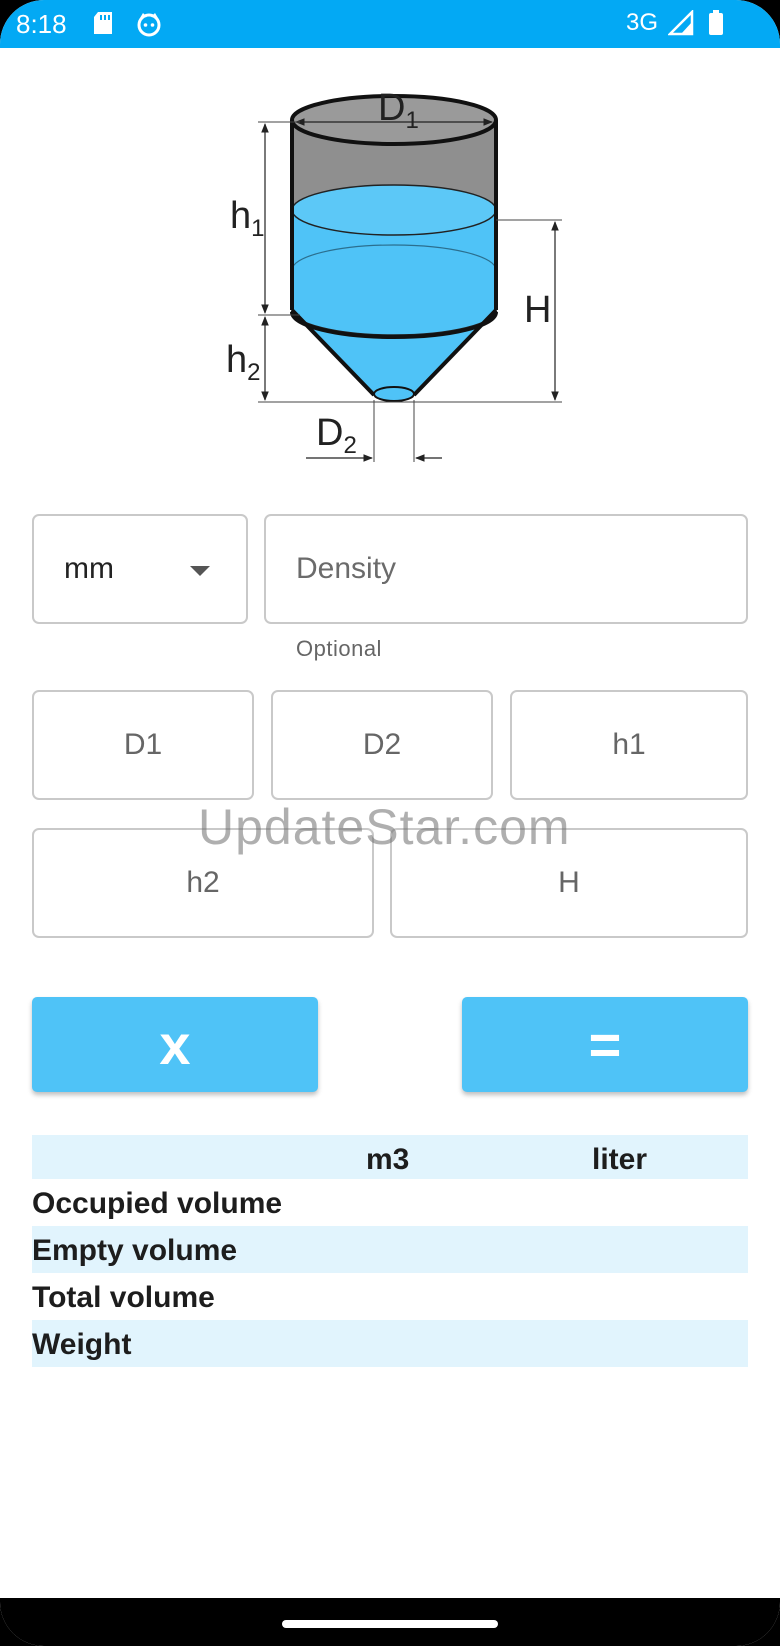 The width and height of the screenshot is (780, 1646). Describe the element at coordinates (398, 110) in the screenshot. I see `label-d1: D1` at that location.